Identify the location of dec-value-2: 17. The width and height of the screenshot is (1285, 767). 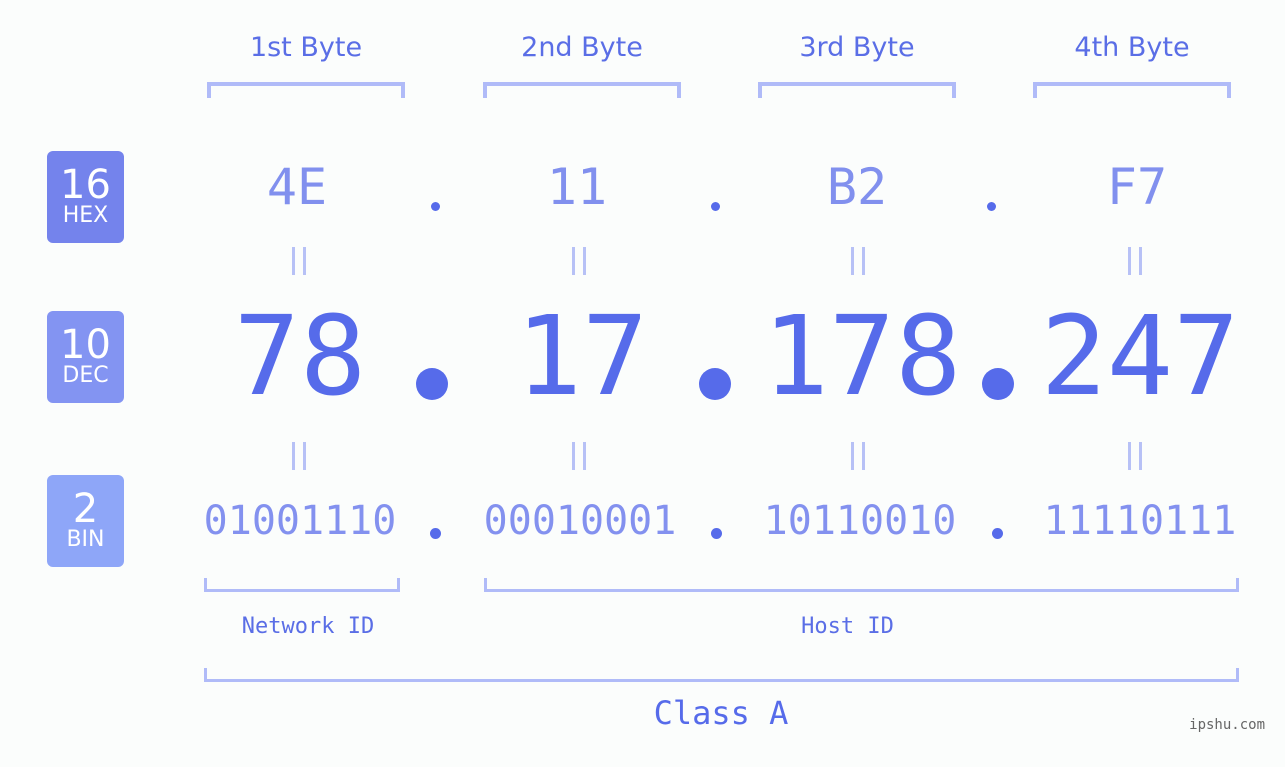
(582, 356).